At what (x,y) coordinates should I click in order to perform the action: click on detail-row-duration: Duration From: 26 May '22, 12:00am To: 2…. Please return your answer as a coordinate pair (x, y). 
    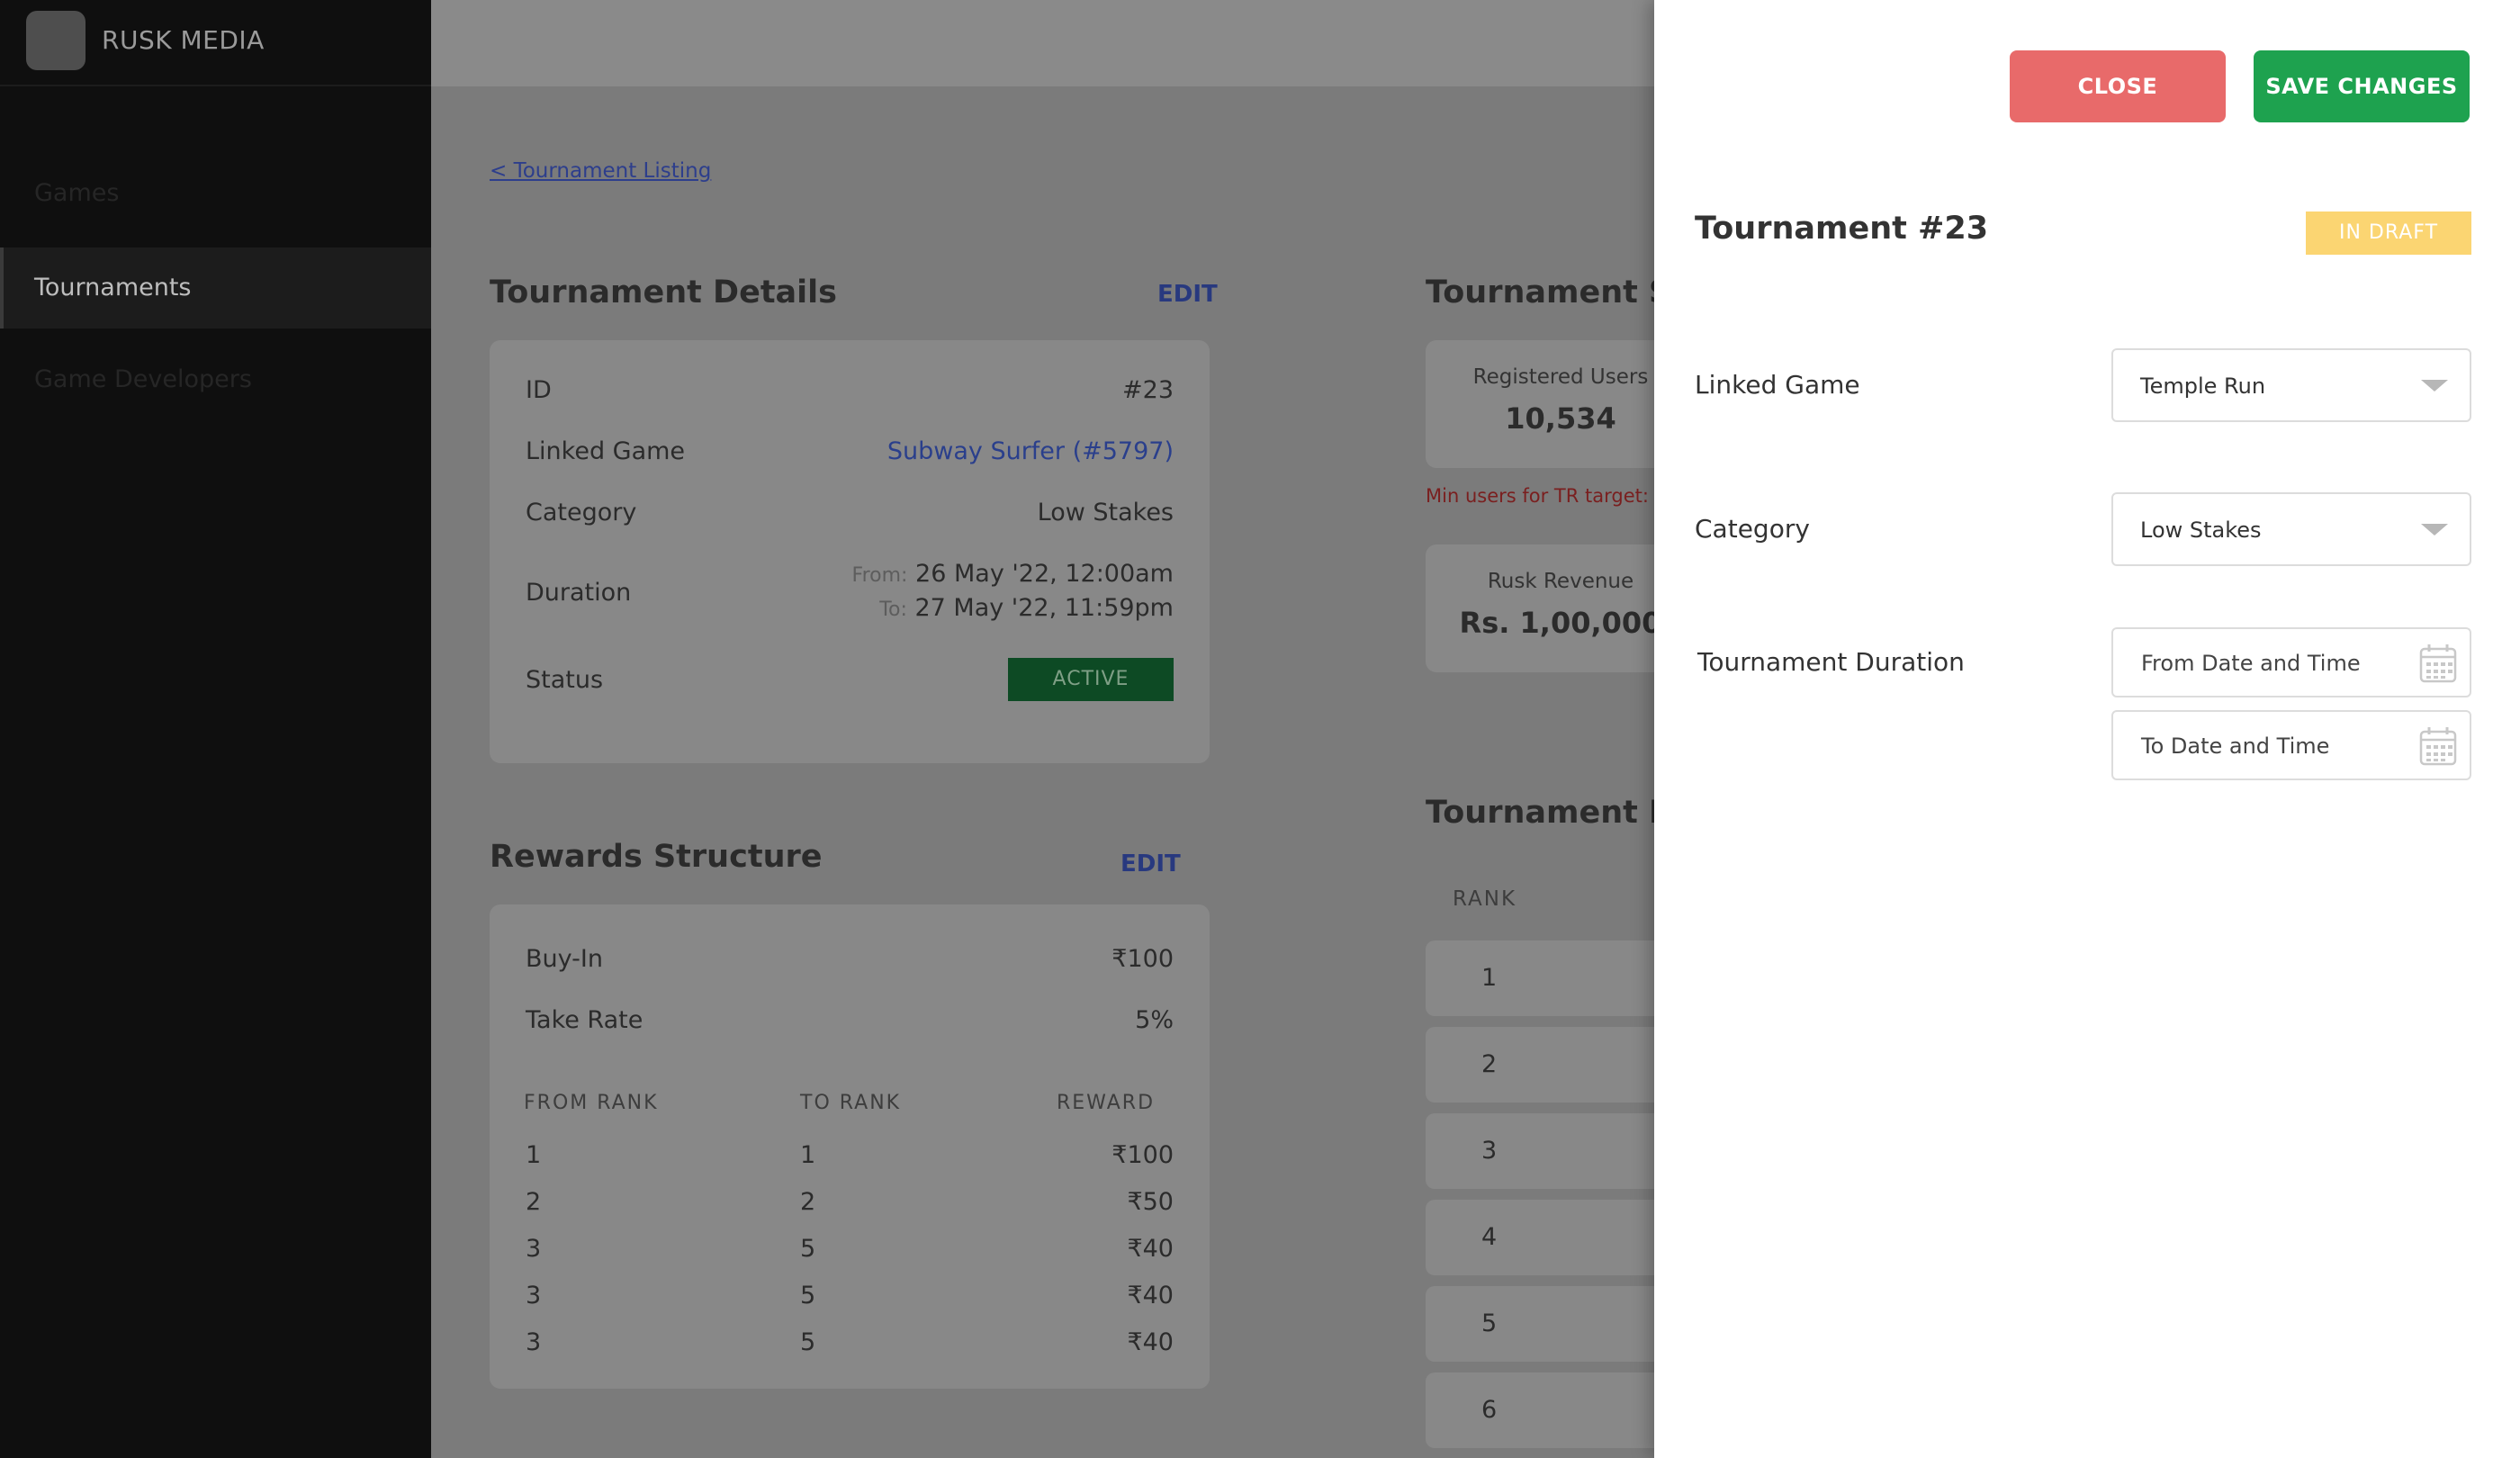
    Looking at the image, I should click on (850, 592).